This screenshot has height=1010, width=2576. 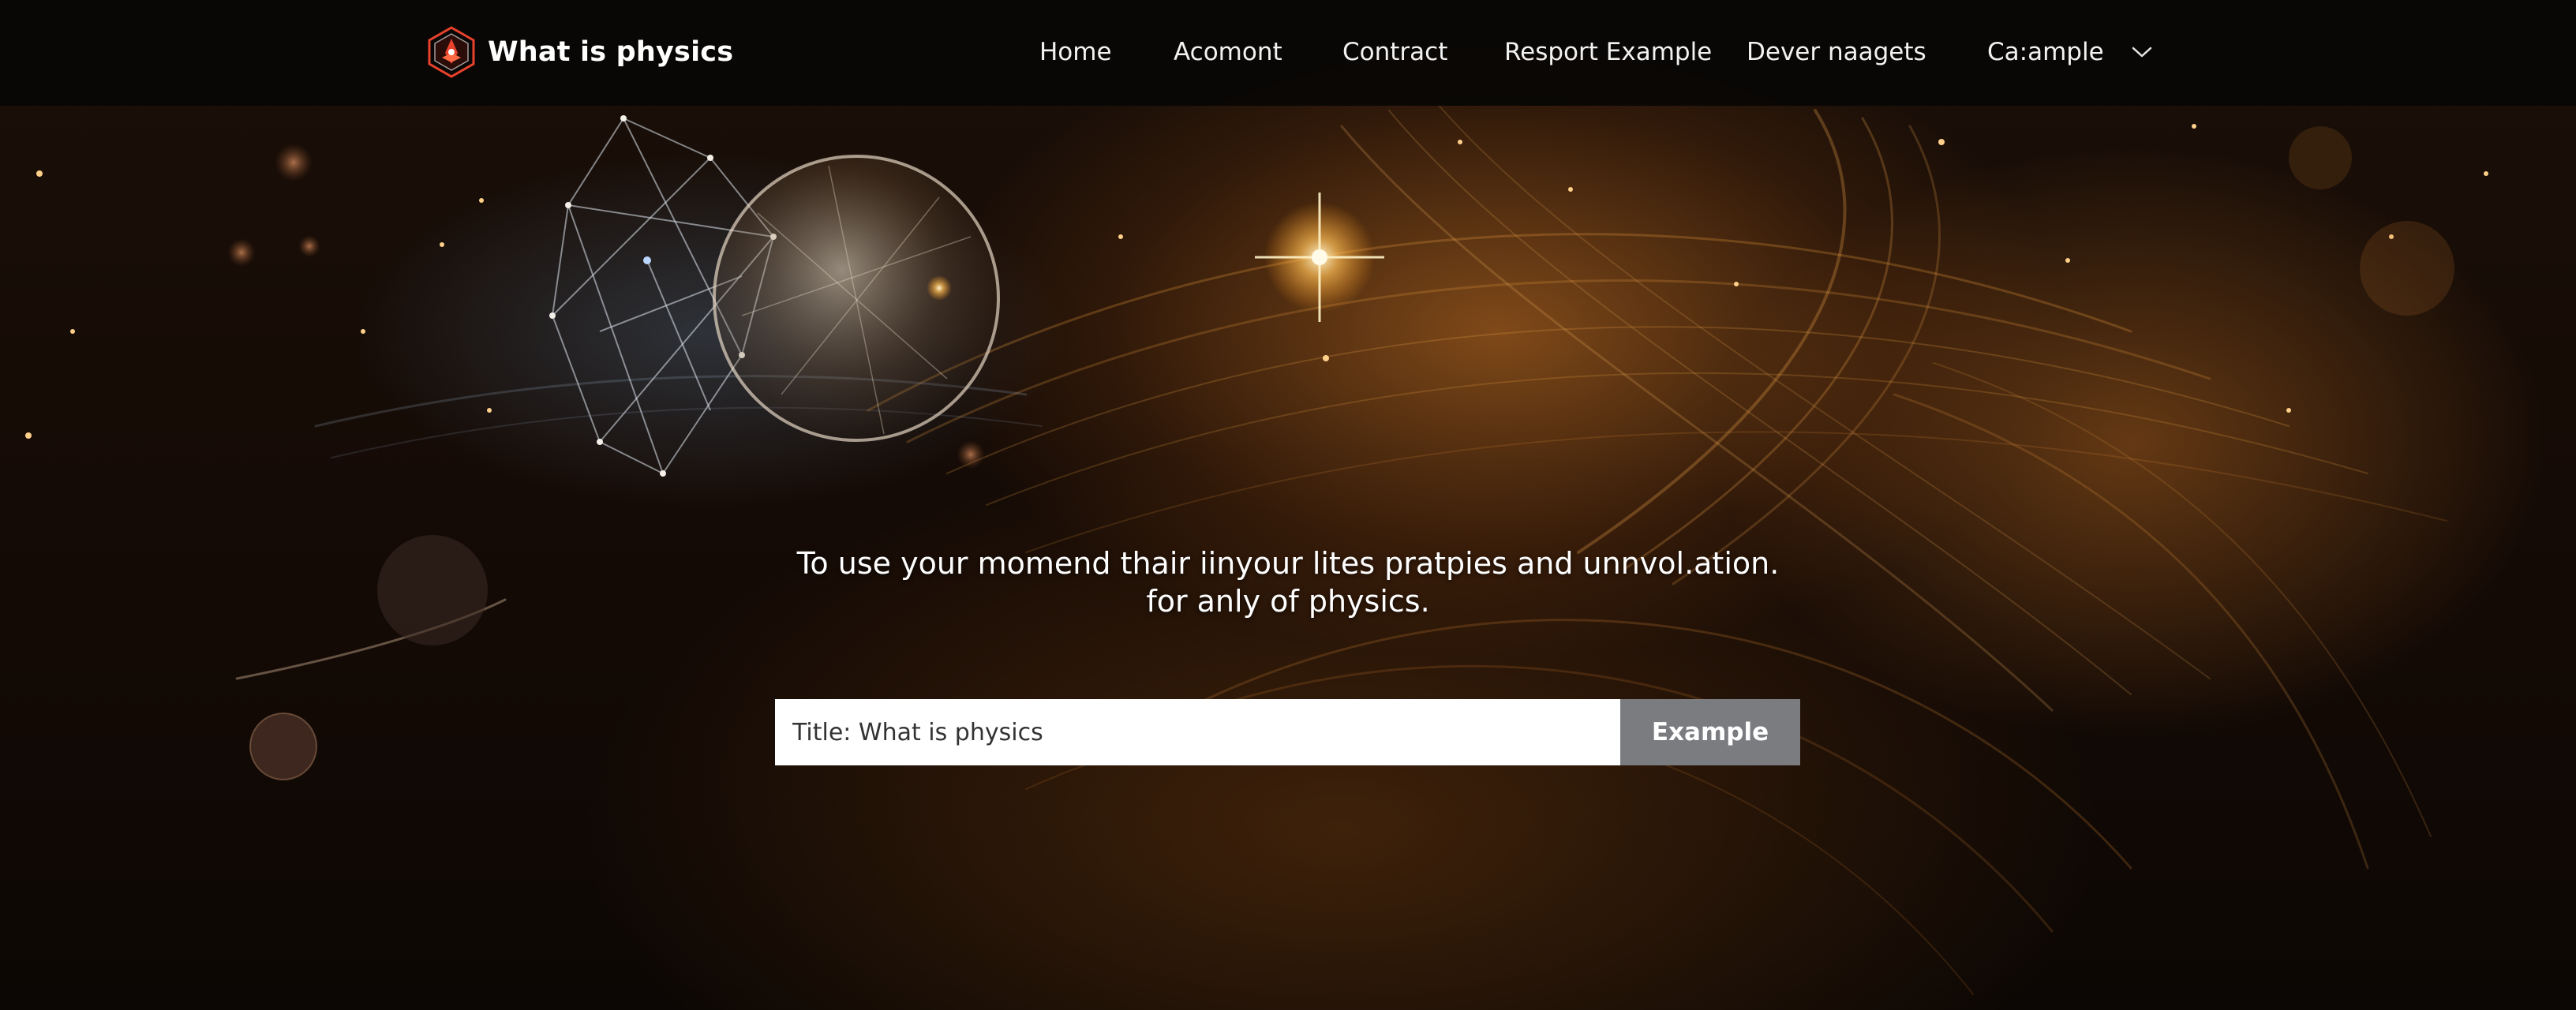 What do you see at coordinates (2045, 52) in the screenshot?
I see `nav-dropdown-label: Ca:ample` at bounding box center [2045, 52].